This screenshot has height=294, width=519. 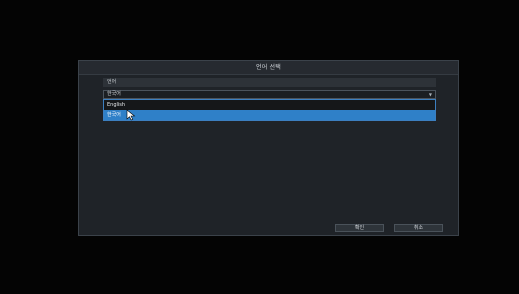 What do you see at coordinates (269, 82) in the screenshot?
I see `language-section-label: 언어` at bounding box center [269, 82].